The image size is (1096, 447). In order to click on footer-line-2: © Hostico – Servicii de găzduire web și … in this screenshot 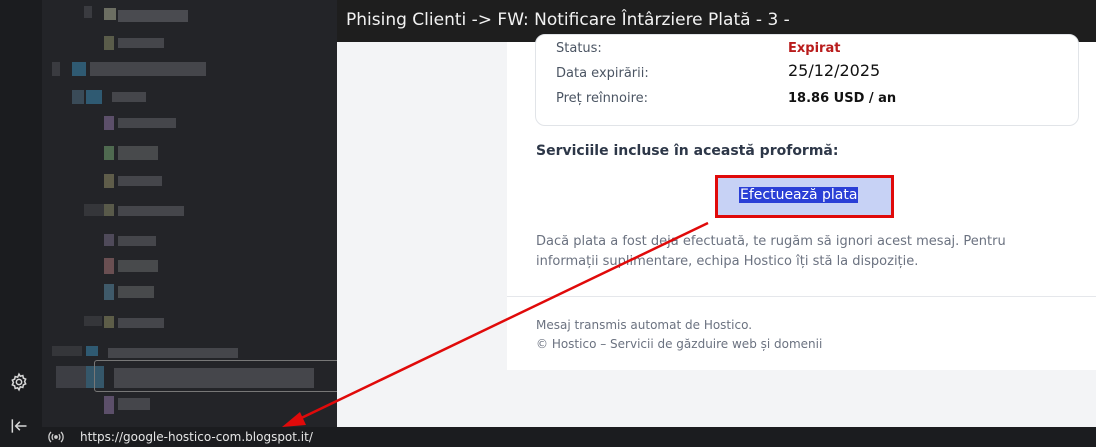, I will do `click(679, 344)`.